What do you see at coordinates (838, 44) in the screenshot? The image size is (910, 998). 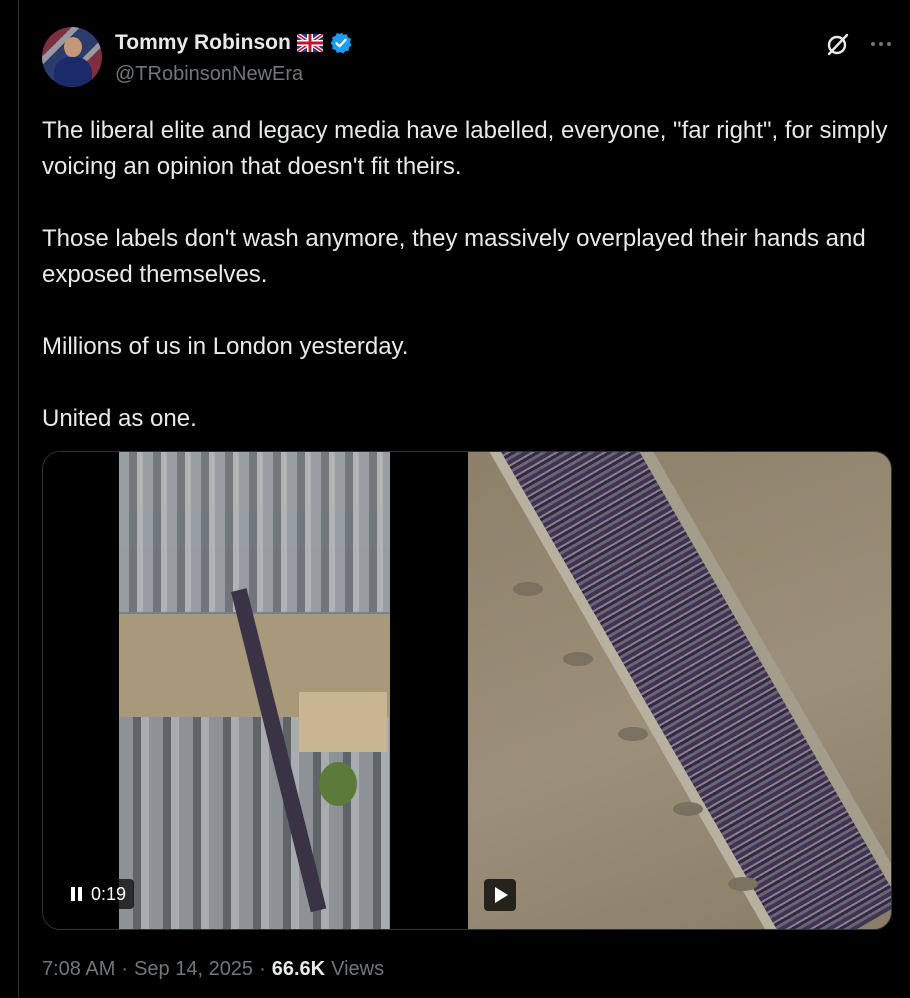 I see `grok-icon` at bounding box center [838, 44].